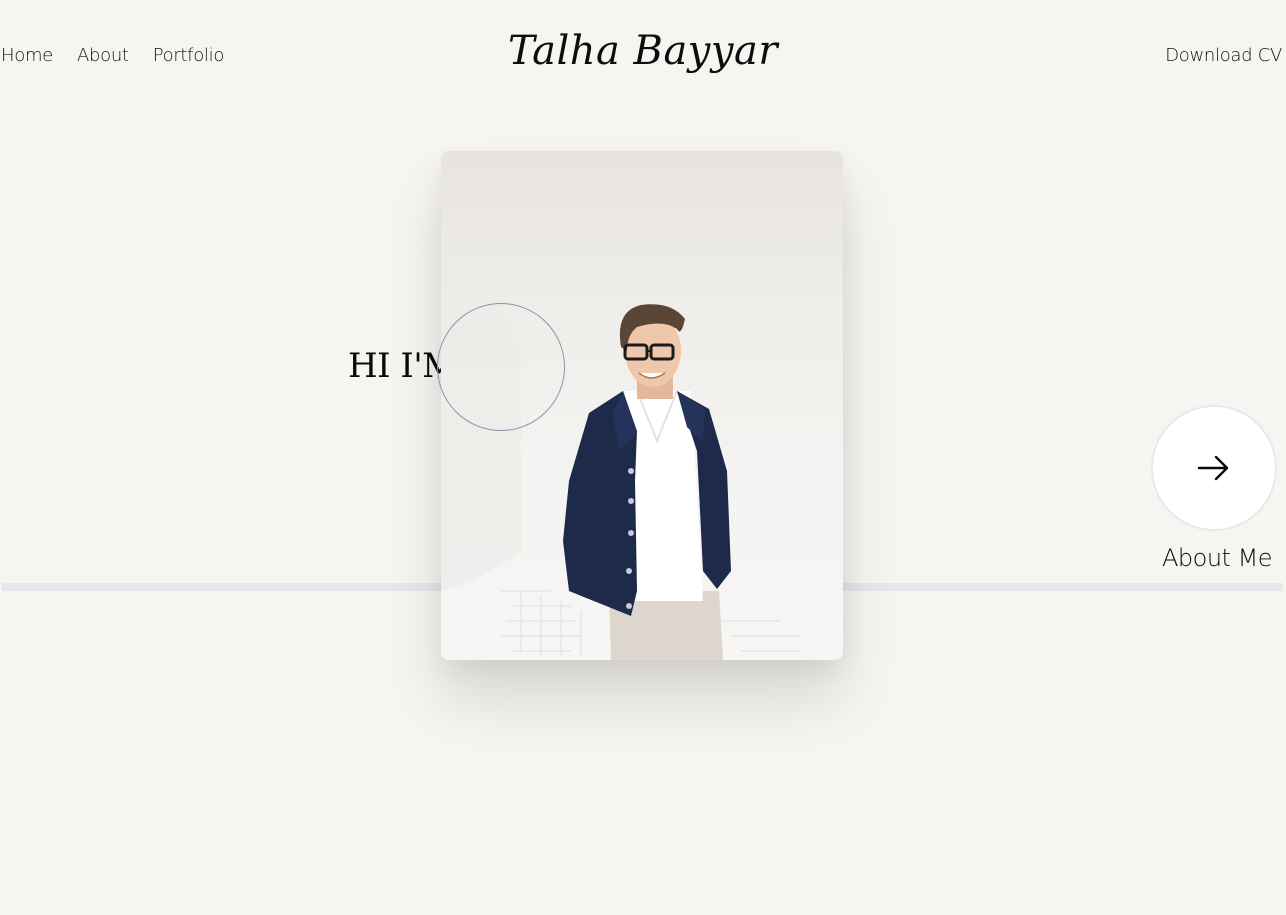 The image size is (1286, 915). What do you see at coordinates (1217, 558) in the screenshot?
I see `about-me-label: About Me` at bounding box center [1217, 558].